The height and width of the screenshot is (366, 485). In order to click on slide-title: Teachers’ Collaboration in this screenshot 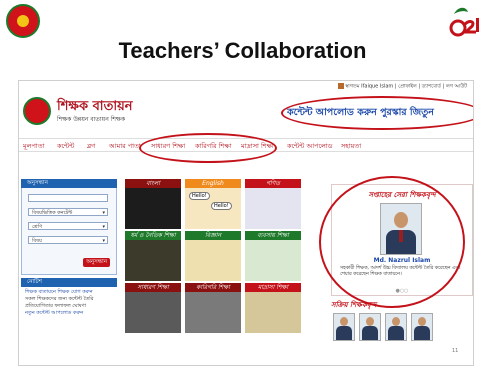, I will do `click(242, 50)`.